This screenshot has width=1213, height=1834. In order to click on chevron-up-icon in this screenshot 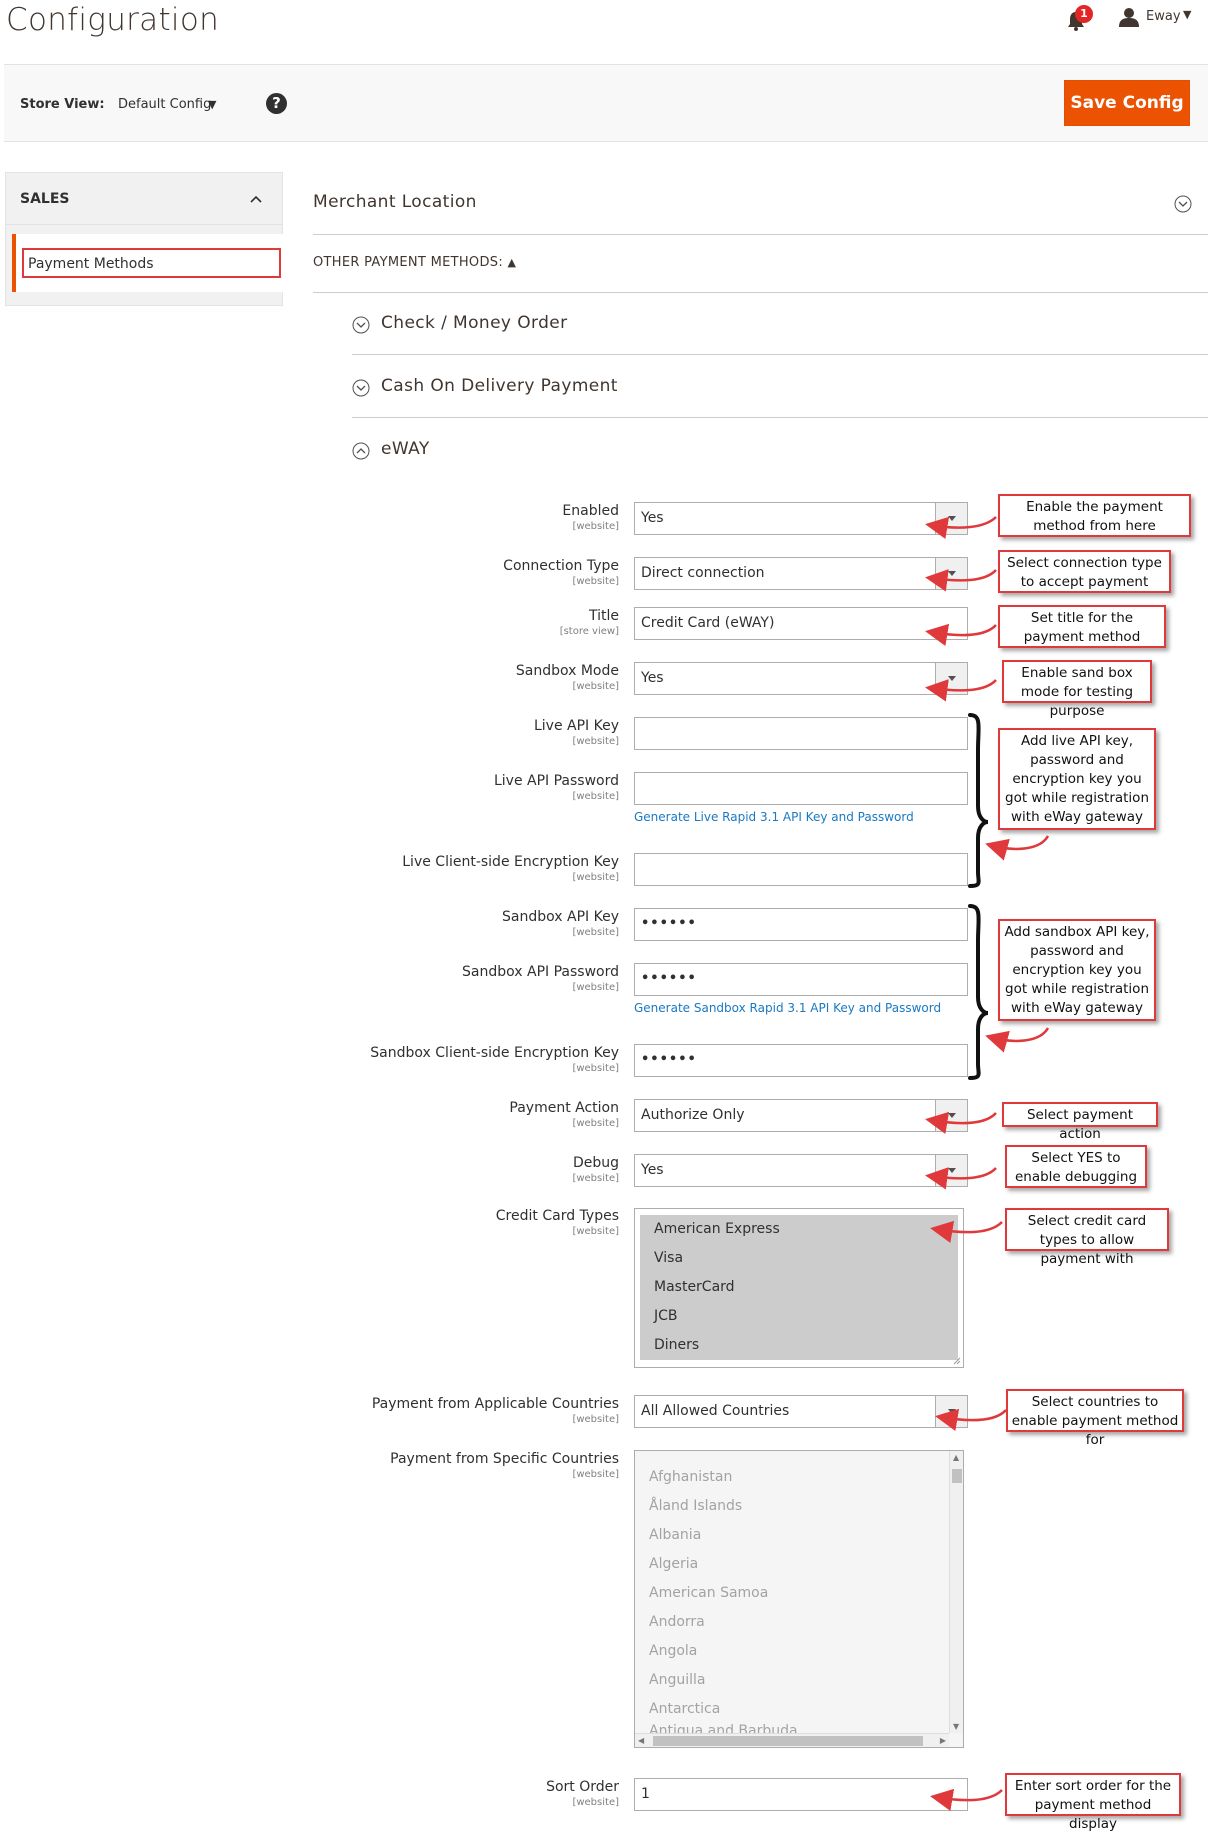, I will do `click(256, 199)`.